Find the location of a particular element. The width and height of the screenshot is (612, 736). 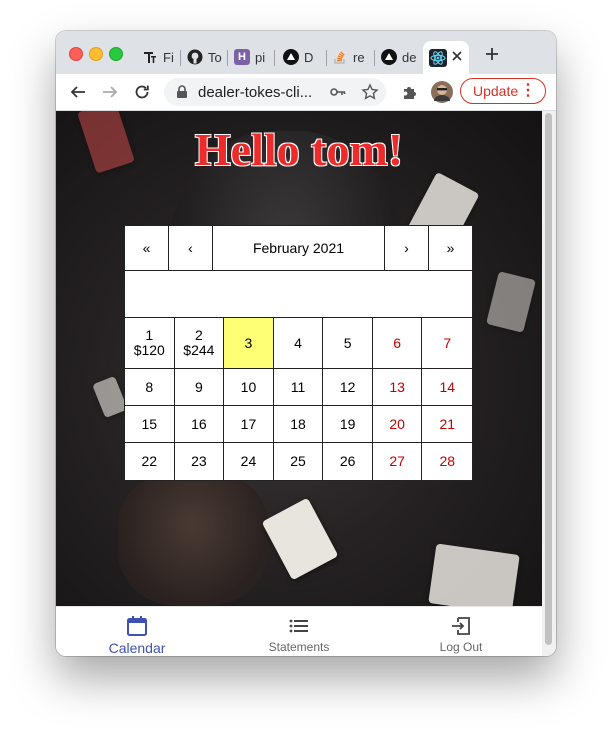

maximize-window-button is located at coordinates (116, 54).